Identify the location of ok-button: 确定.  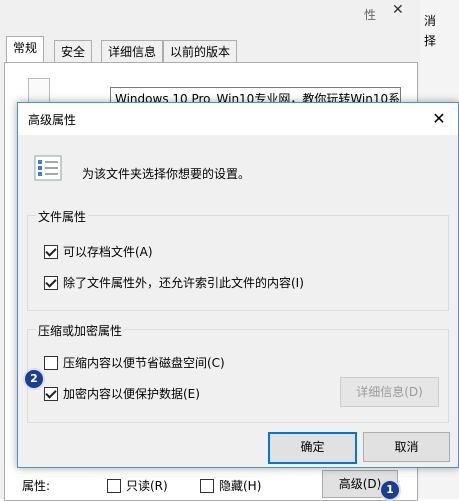
(312, 448).